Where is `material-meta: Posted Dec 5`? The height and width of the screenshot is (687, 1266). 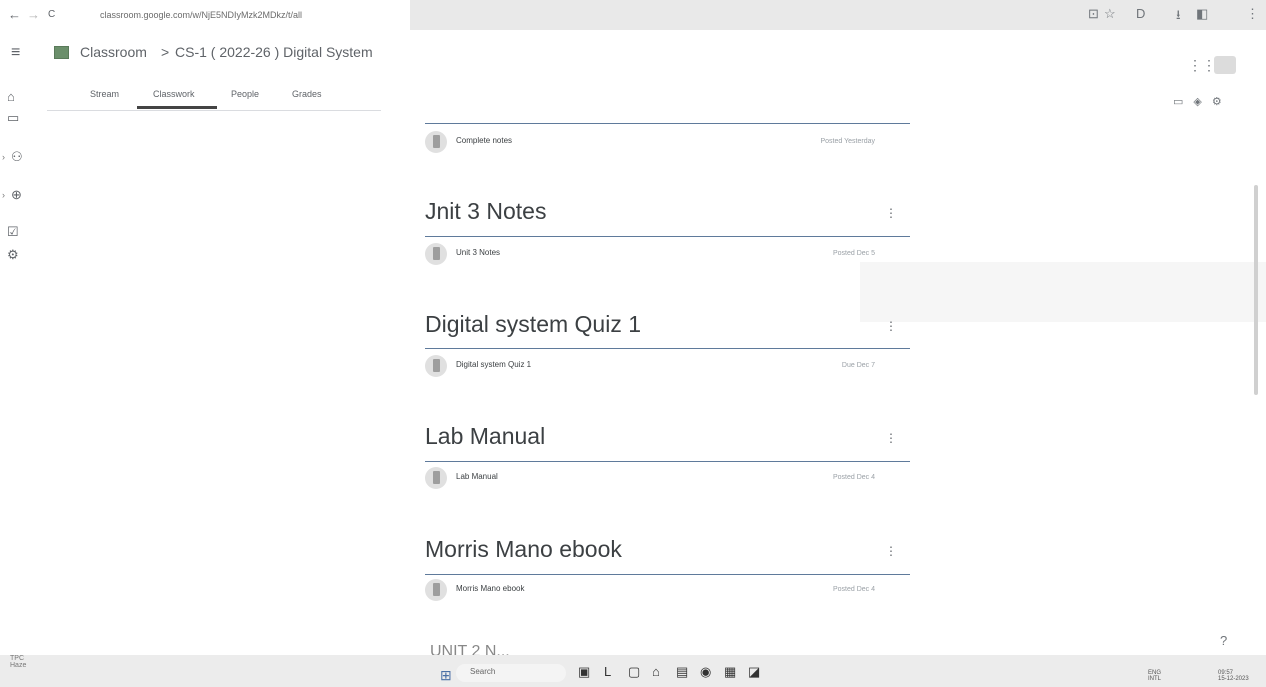 material-meta: Posted Dec 5 is located at coordinates (853, 253).